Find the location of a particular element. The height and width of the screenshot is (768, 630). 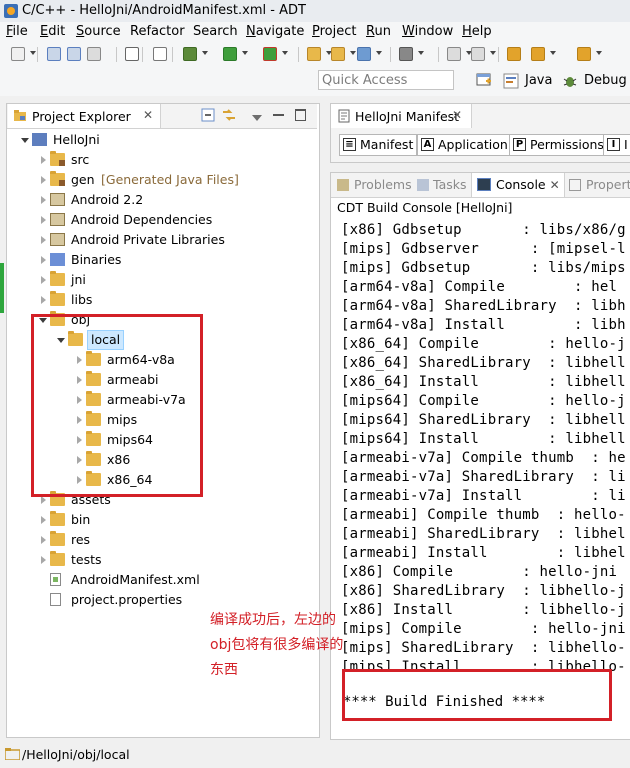

tree-item: bin is located at coordinates (162, 520).